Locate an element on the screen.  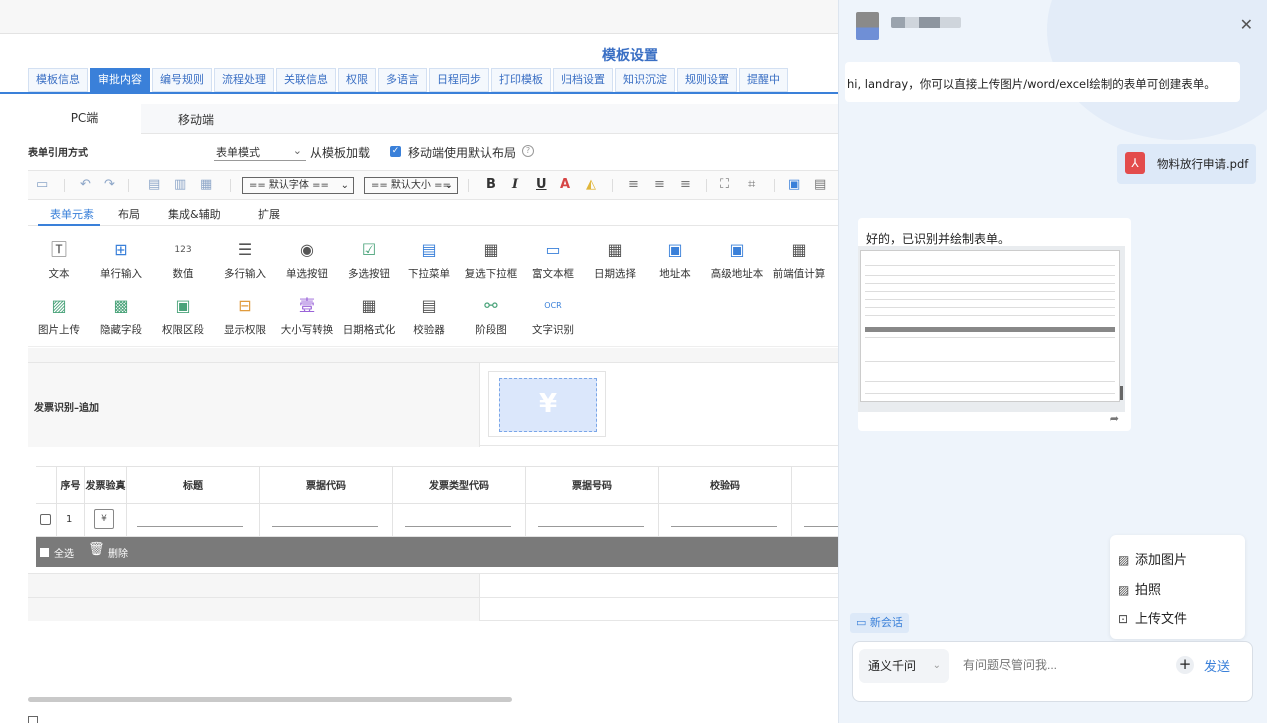
source-icon: ▭ is located at coordinates (42, 185).